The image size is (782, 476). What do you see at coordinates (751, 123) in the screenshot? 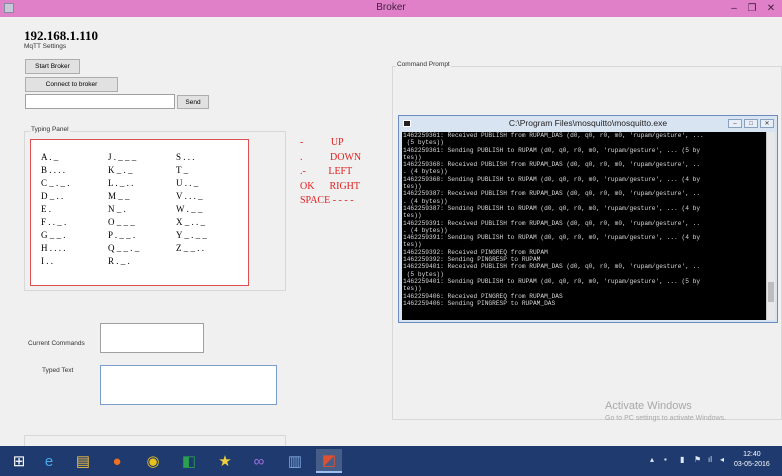
I see `console-maximize-button: □` at bounding box center [751, 123].